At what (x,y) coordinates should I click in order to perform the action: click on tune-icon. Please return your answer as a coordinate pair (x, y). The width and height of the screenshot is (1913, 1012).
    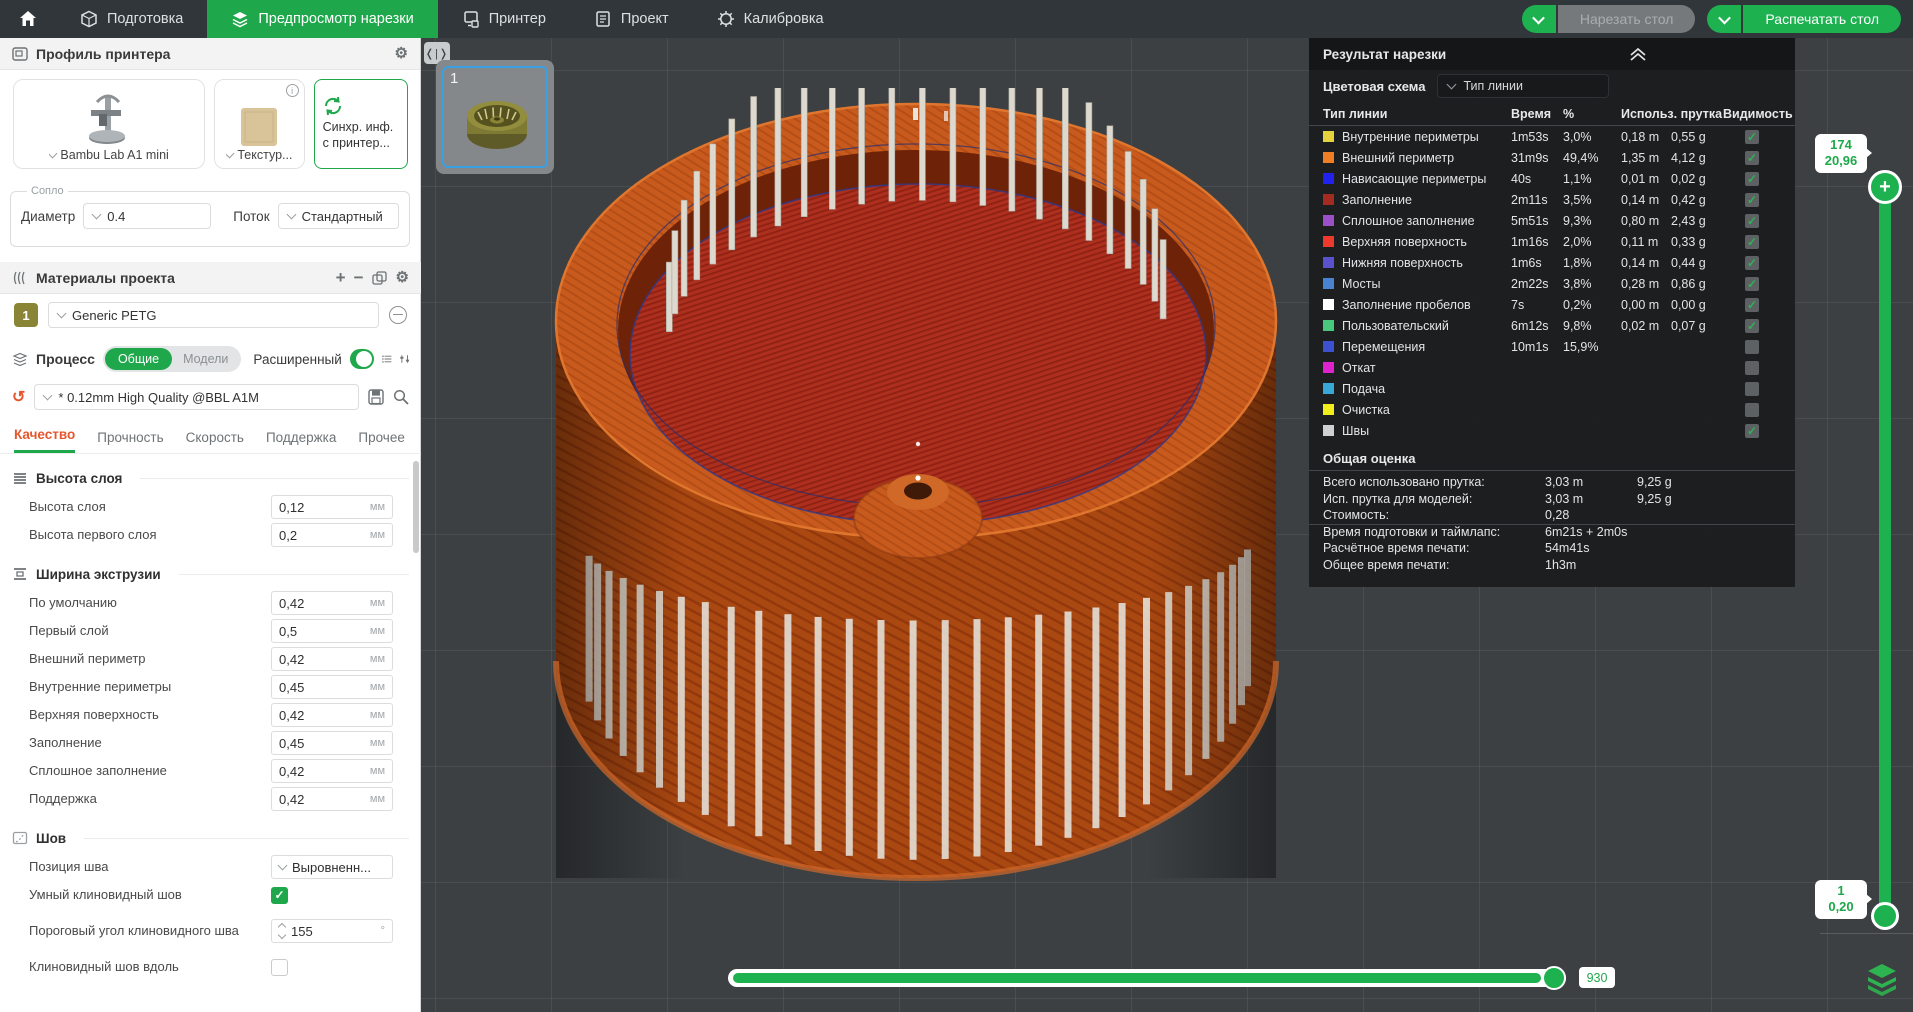
    Looking at the image, I should click on (404, 359).